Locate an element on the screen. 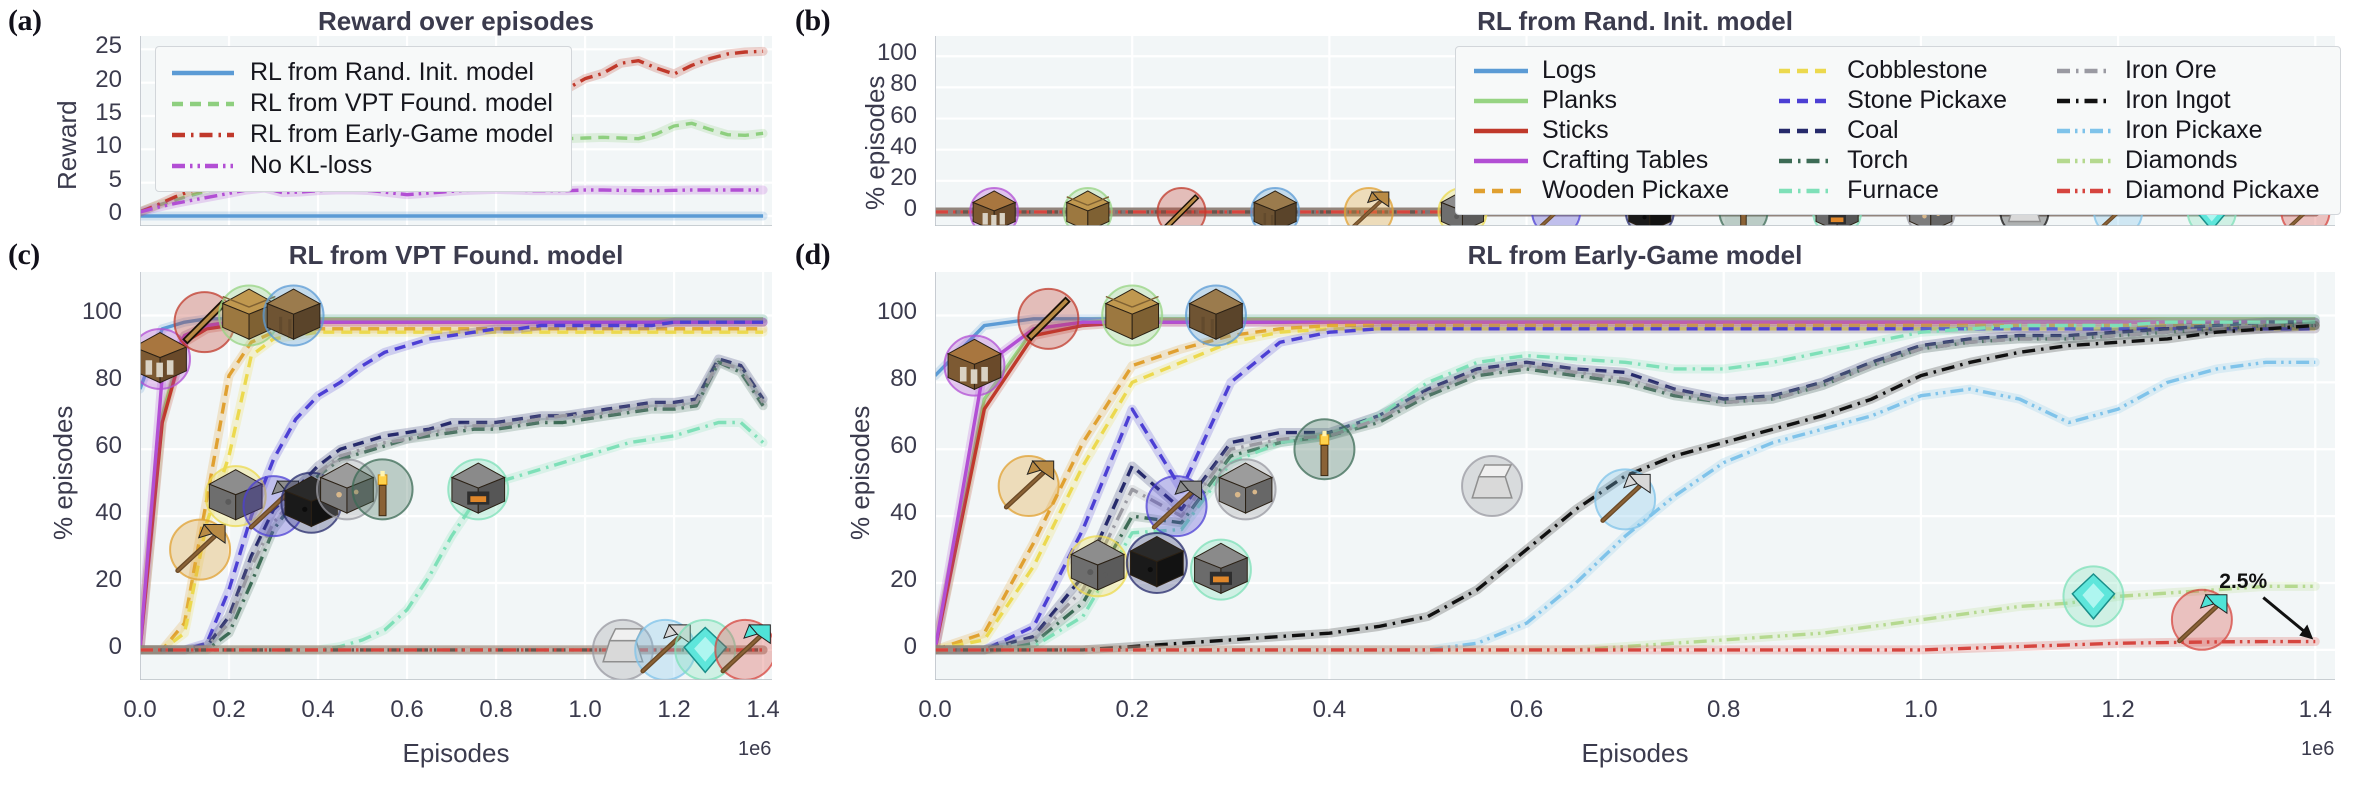  legend-item-label: Iron Ore is located at coordinates (2170, 70).